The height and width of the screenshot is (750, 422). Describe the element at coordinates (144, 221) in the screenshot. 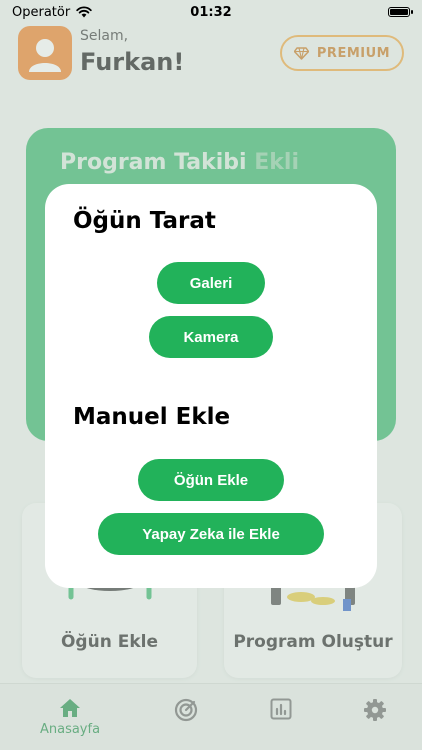

I see `scan-heading: Öğün Tarat` at that location.